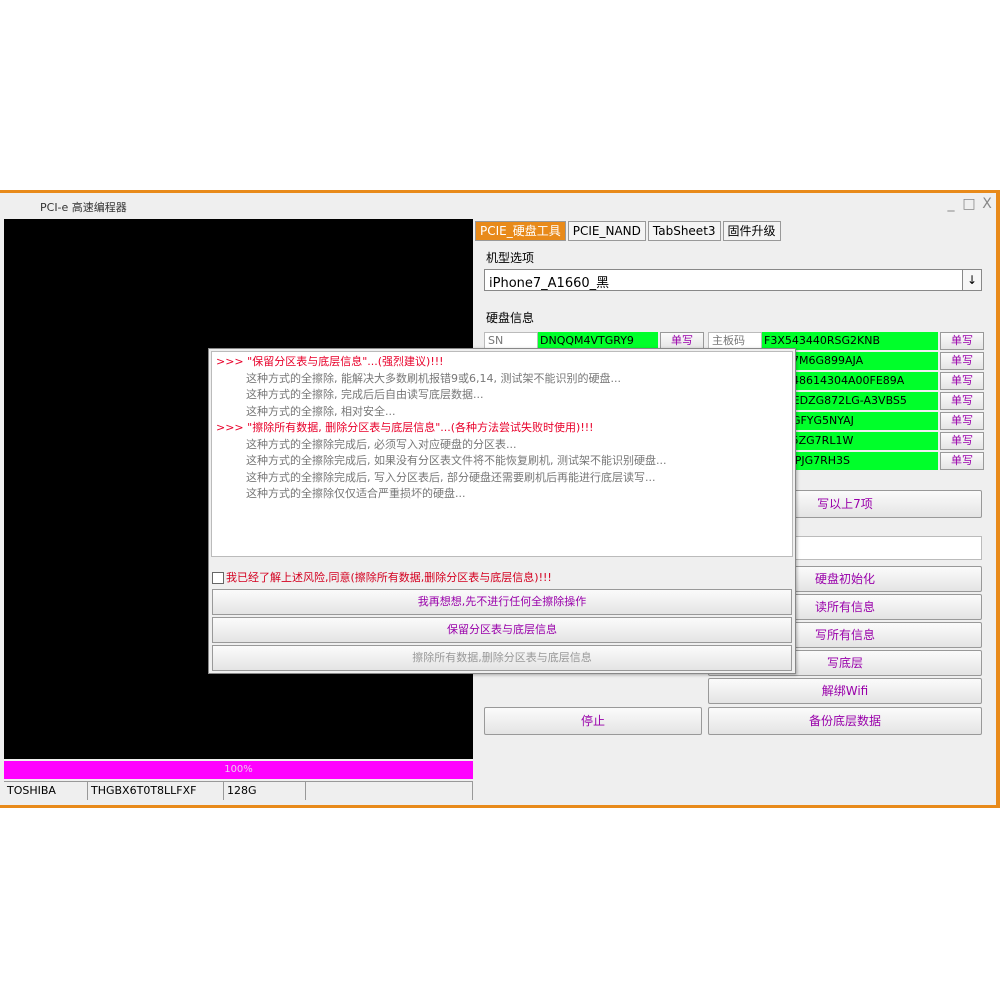 The width and height of the screenshot is (1000, 1000). I want to click on close-icon: X, so click(987, 204).